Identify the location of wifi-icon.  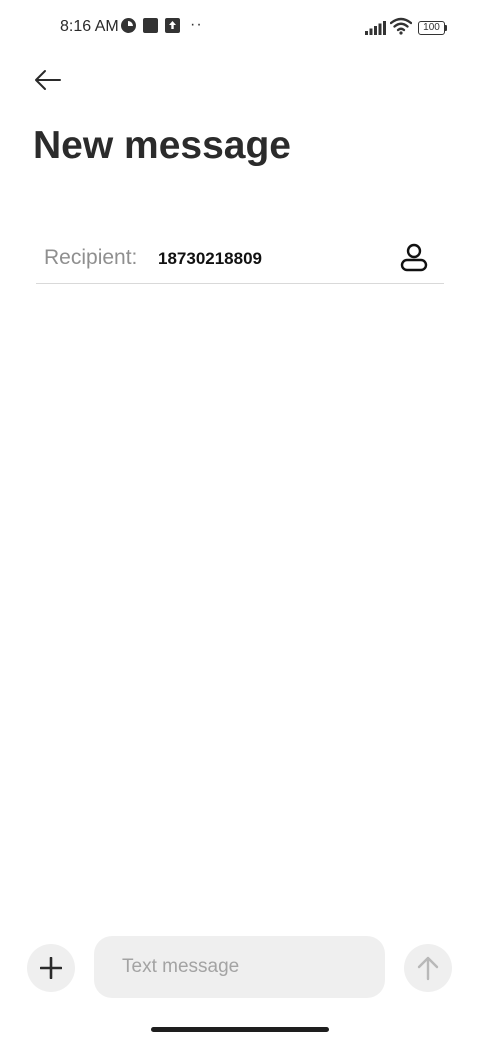
(401, 26).